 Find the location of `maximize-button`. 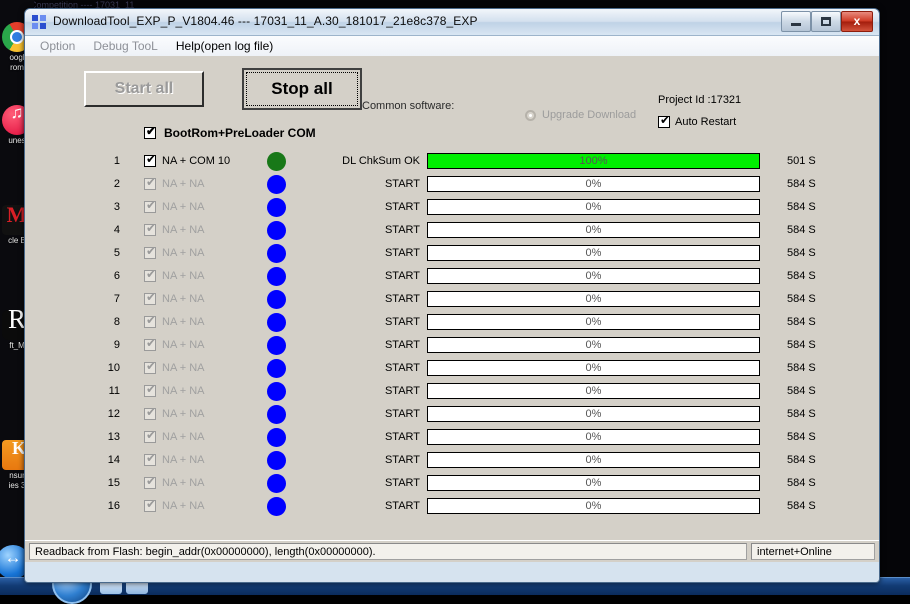

maximize-button is located at coordinates (826, 21).